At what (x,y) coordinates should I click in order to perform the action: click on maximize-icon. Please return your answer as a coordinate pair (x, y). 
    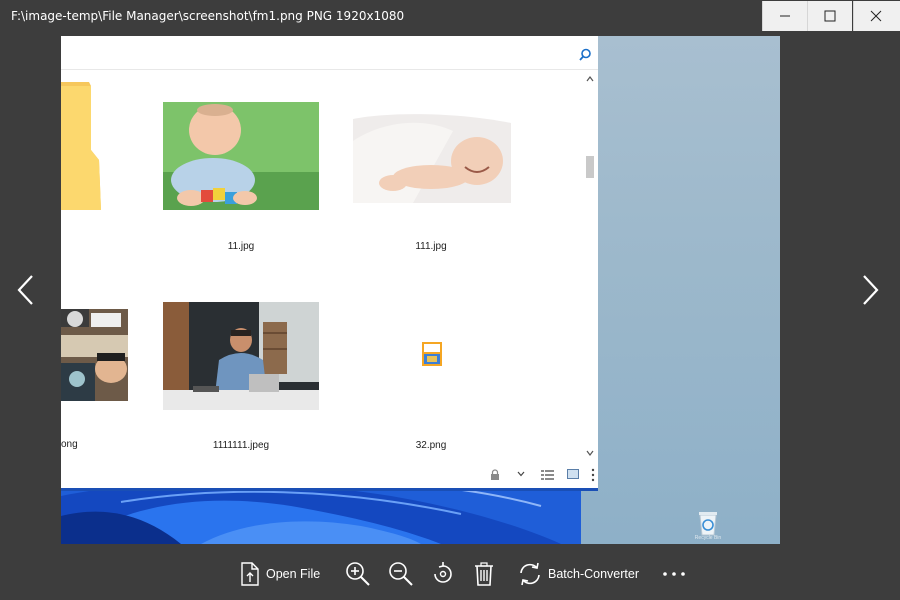
    Looking at the image, I should click on (830, 16).